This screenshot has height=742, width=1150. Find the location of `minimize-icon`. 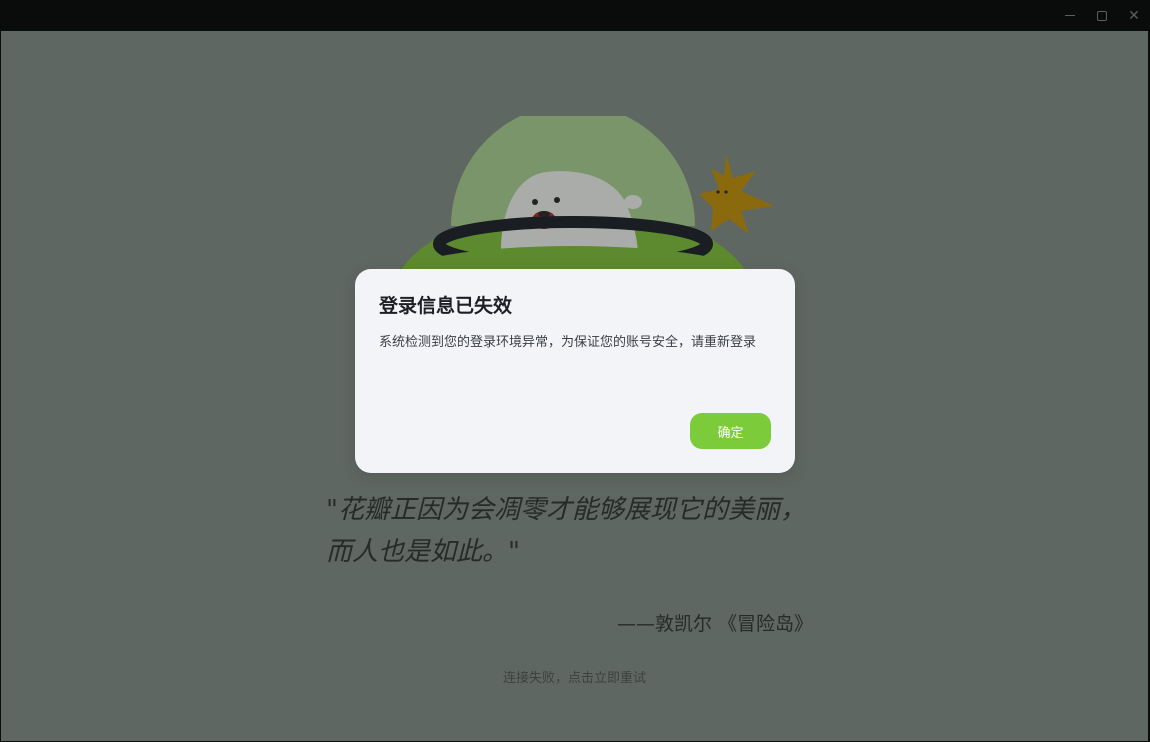

minimize-icon is located at coordinates (1070, 15).